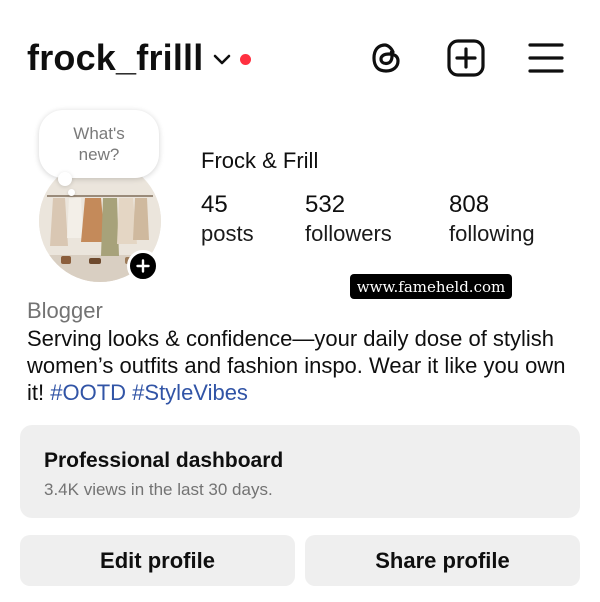 This screenshot has width=600, height=602. What do you see at coordinates (88, 392) in the screenshot?
I see `hashtag-ootd: #OOTD` at bounding box center [88, 392].